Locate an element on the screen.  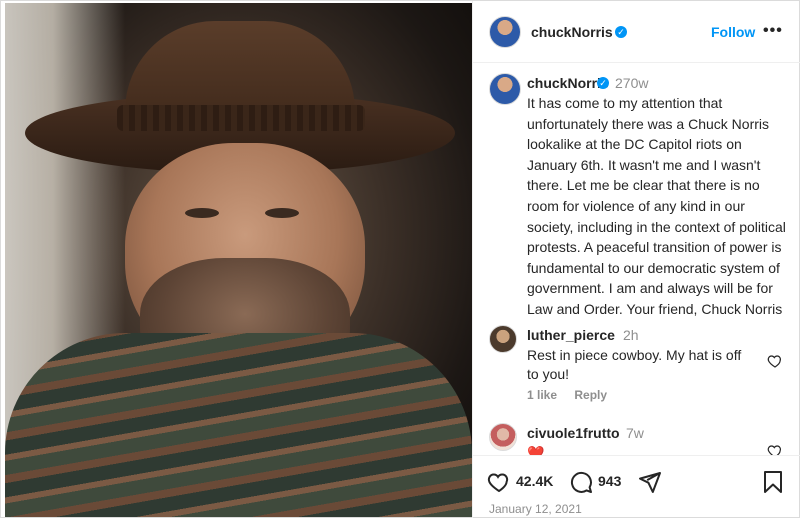
heart-icon is located at coordinates (499, 482).